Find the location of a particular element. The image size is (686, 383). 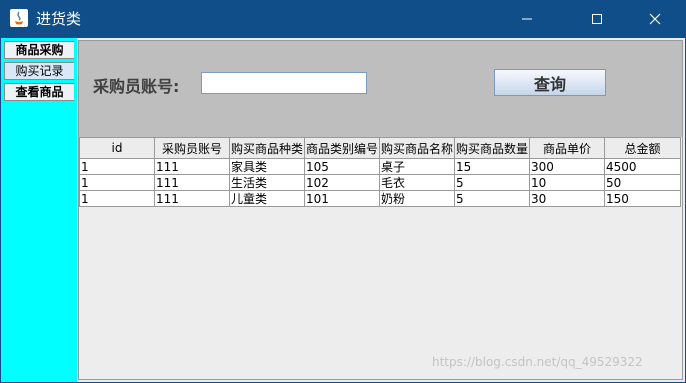

column-header: 商品单价 is located at coordinates (567, 148).